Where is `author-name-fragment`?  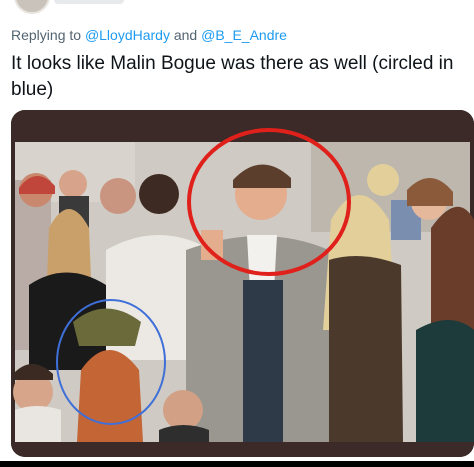
author-name-fragment is located at coordinates (89, 2).